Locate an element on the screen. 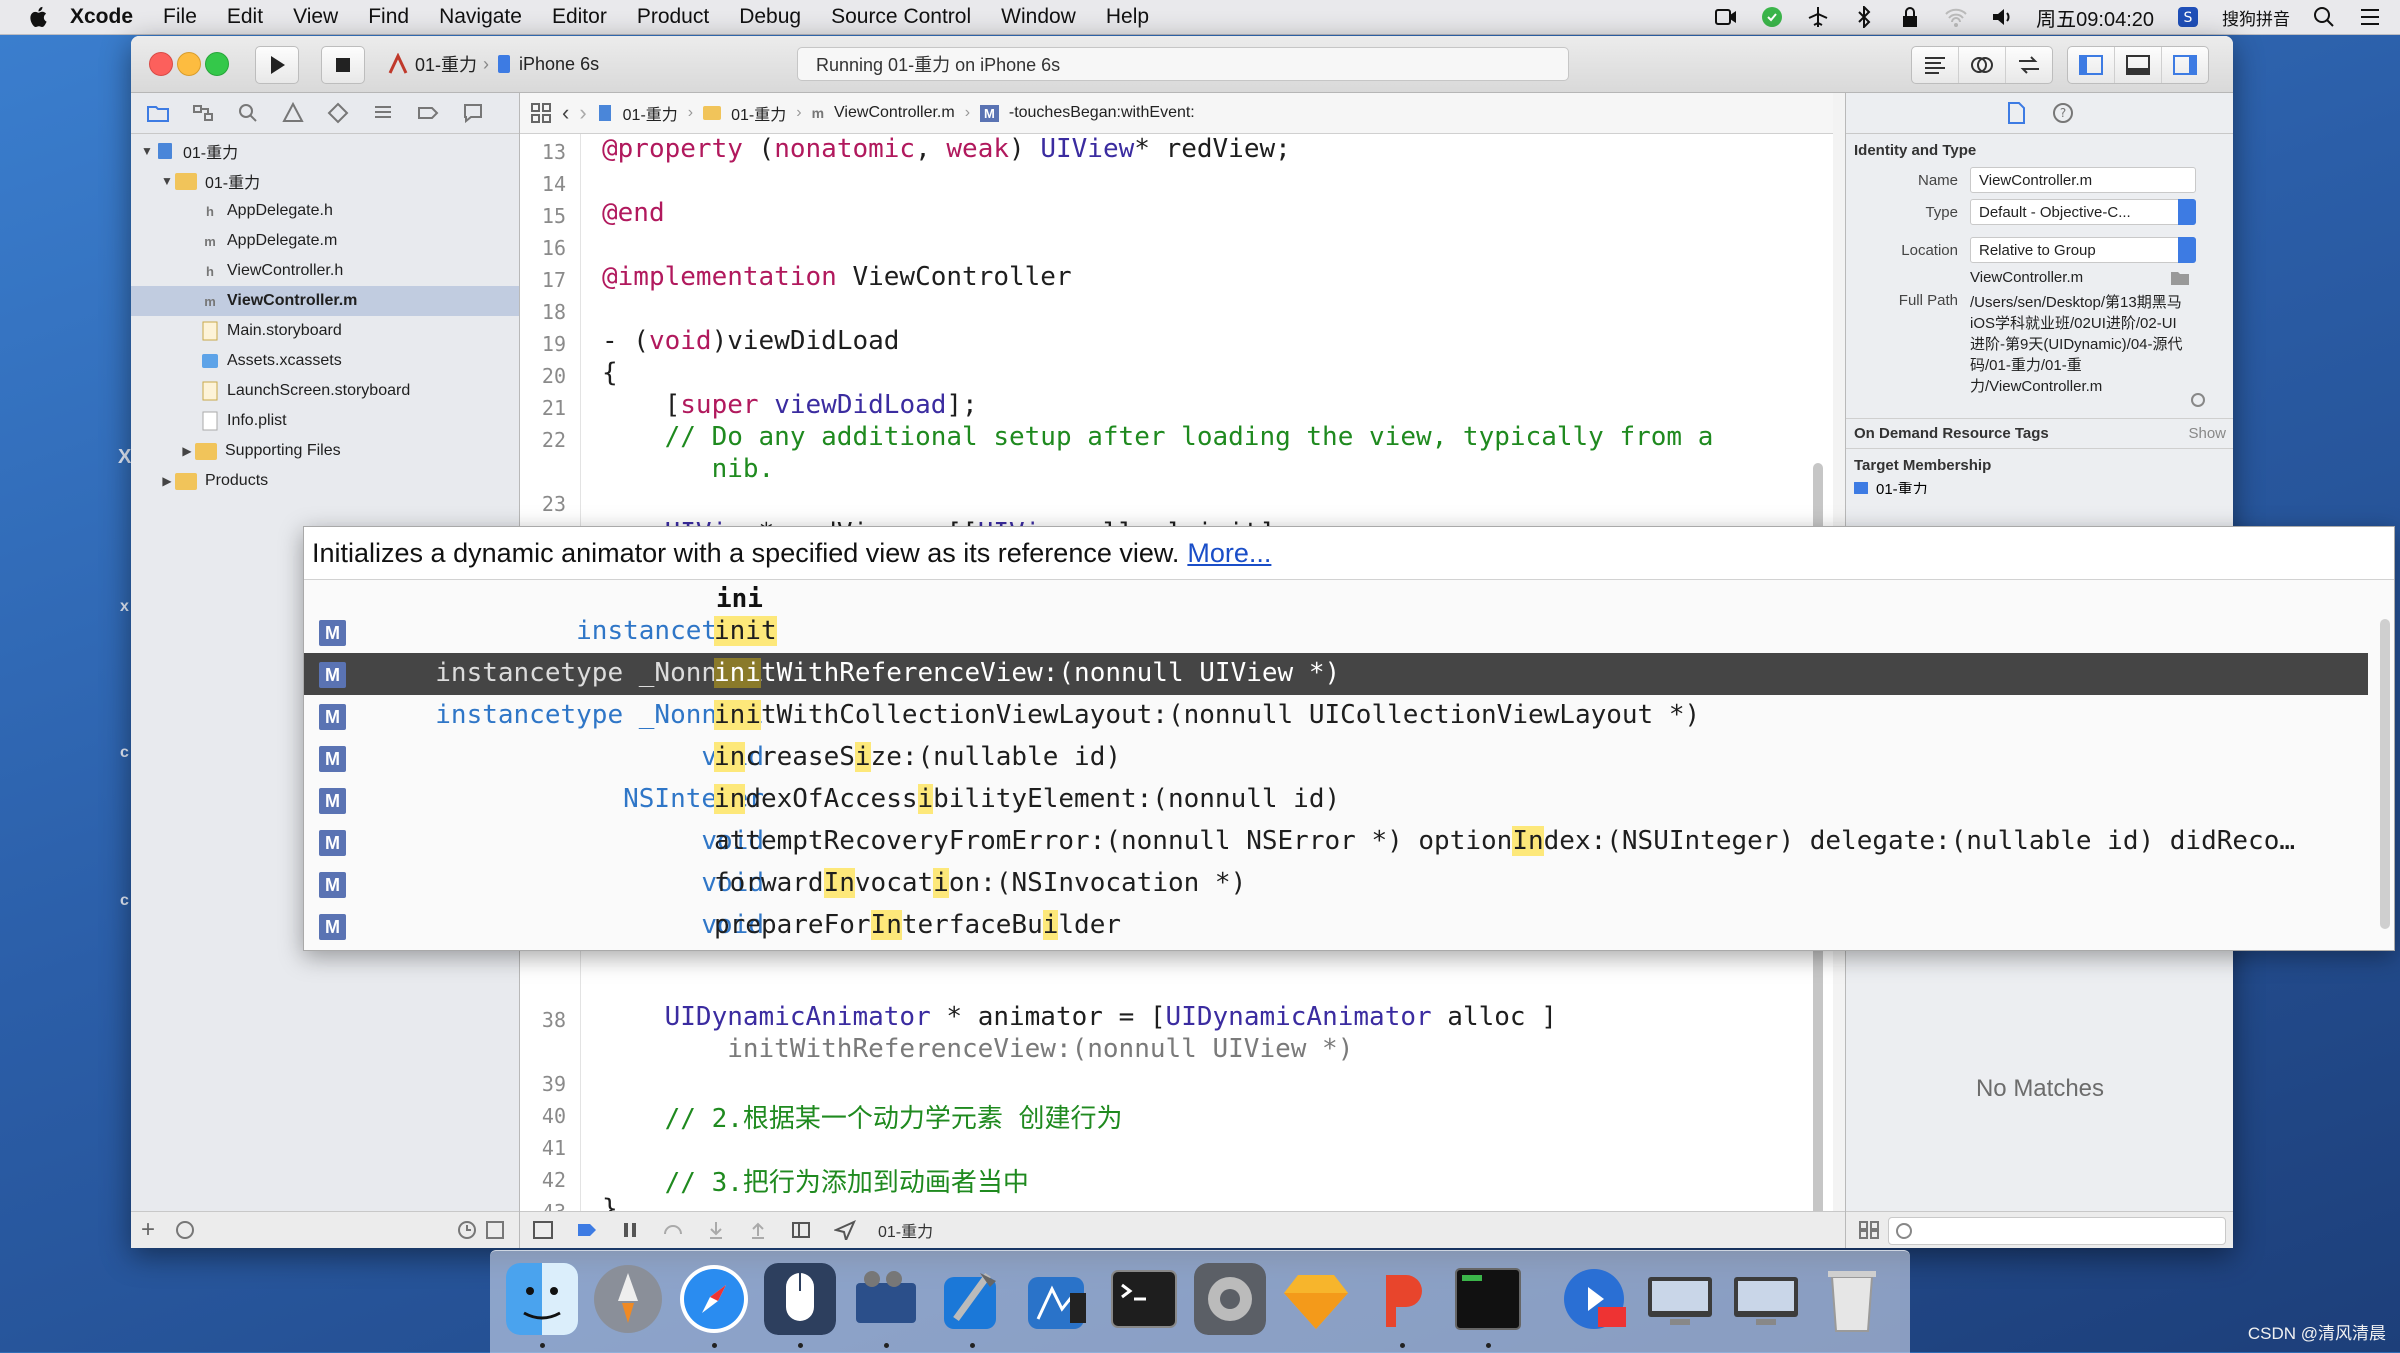  view-hierarchy-icon is located at coordinates (801, 1230).